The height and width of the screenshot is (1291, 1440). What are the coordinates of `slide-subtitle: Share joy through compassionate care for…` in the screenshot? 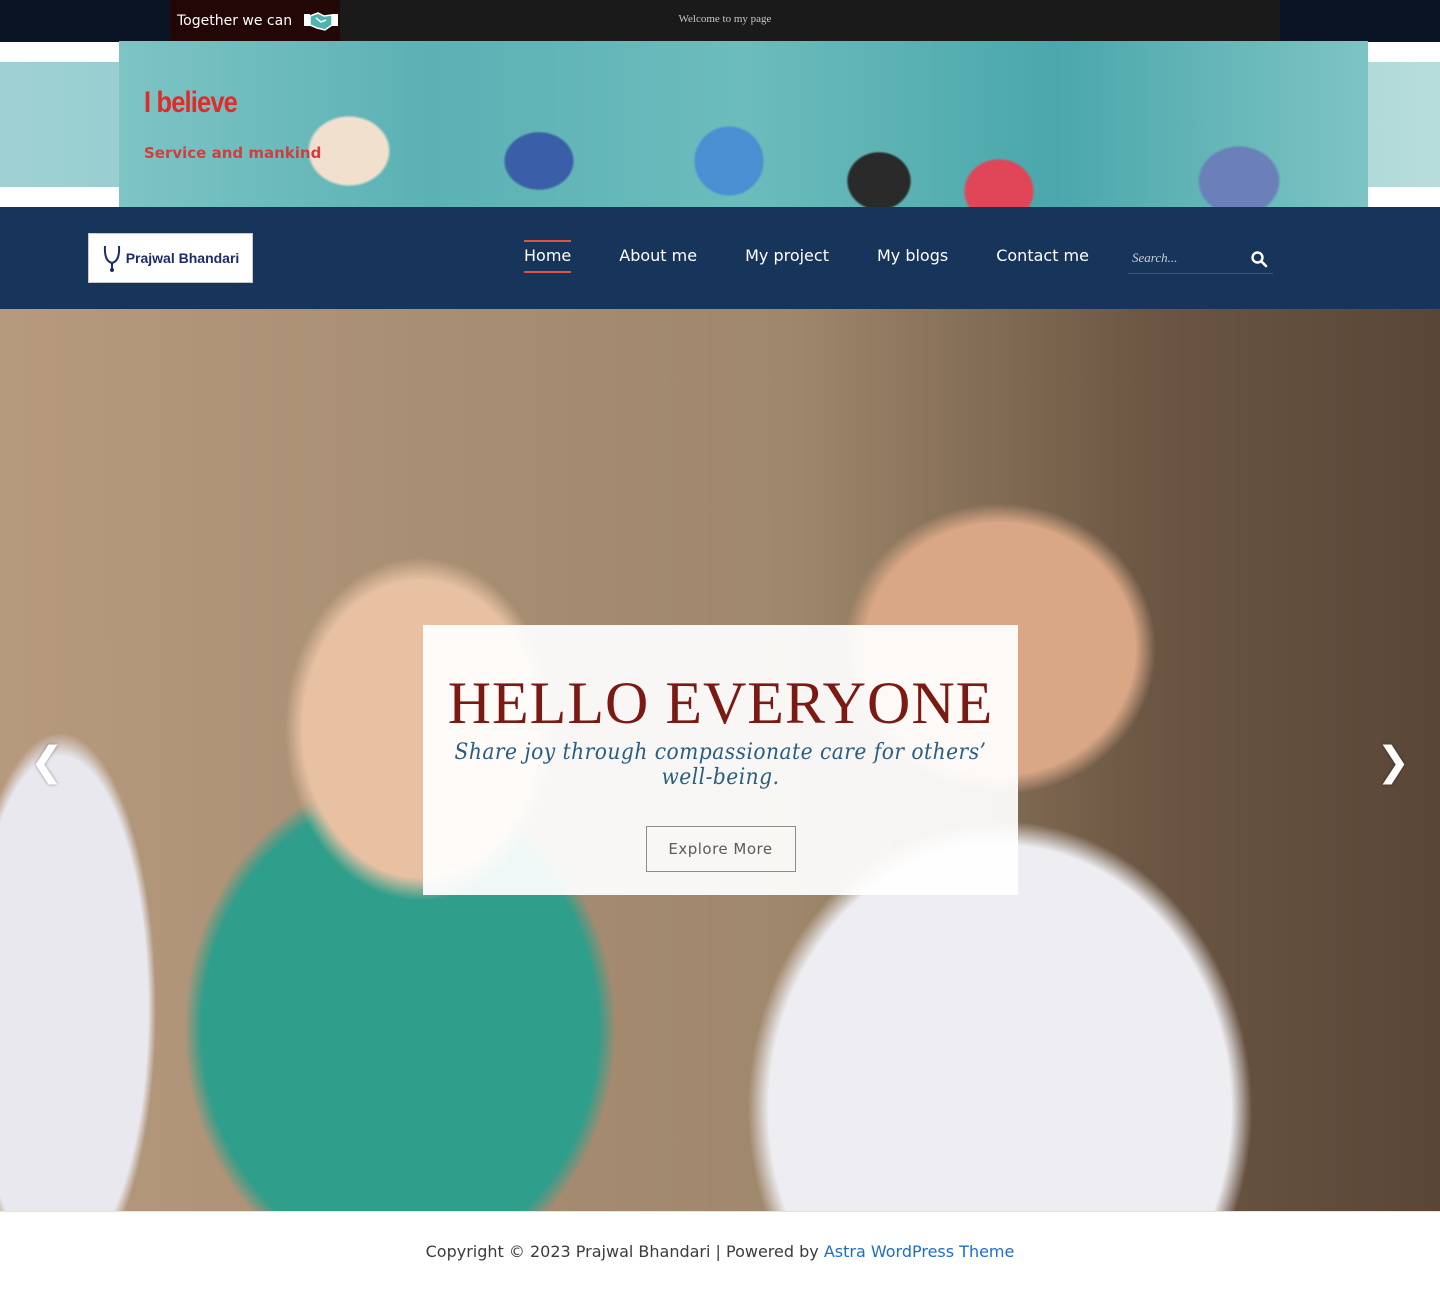 It's located at (720, 765).